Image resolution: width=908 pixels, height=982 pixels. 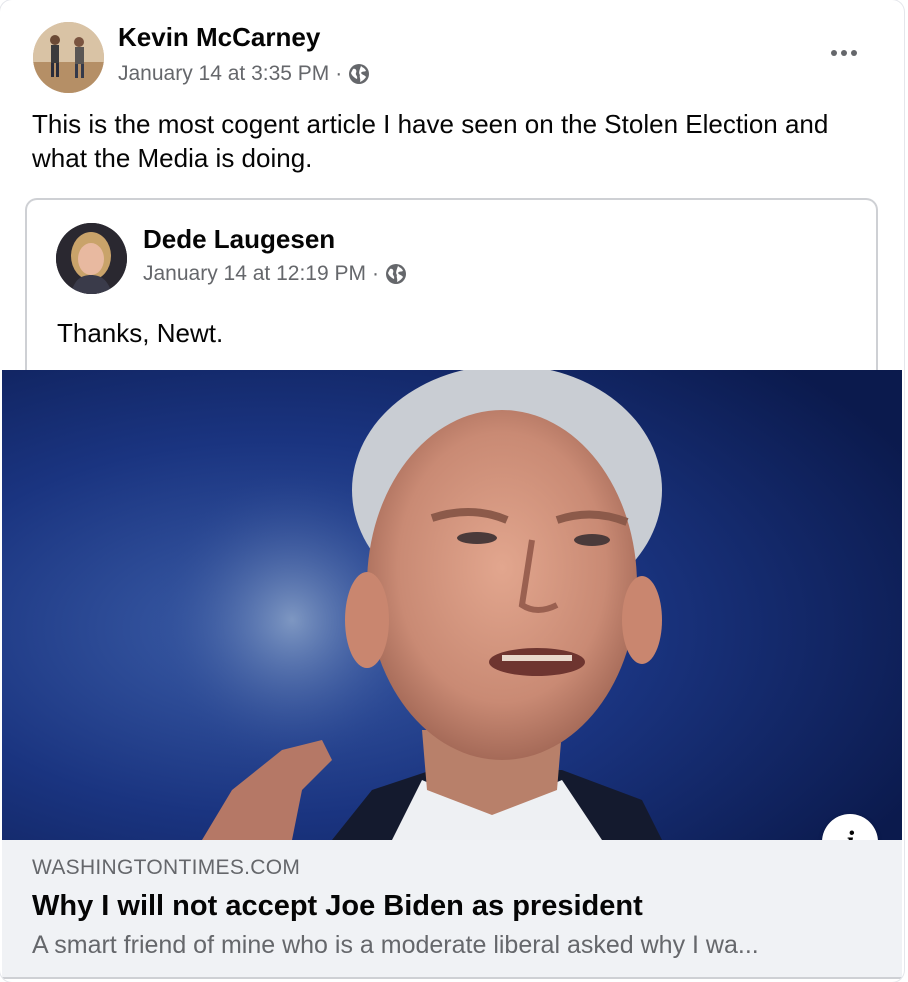 I want to click on shared-post-text: Thanks, Newt., so click(x=140, y=333).